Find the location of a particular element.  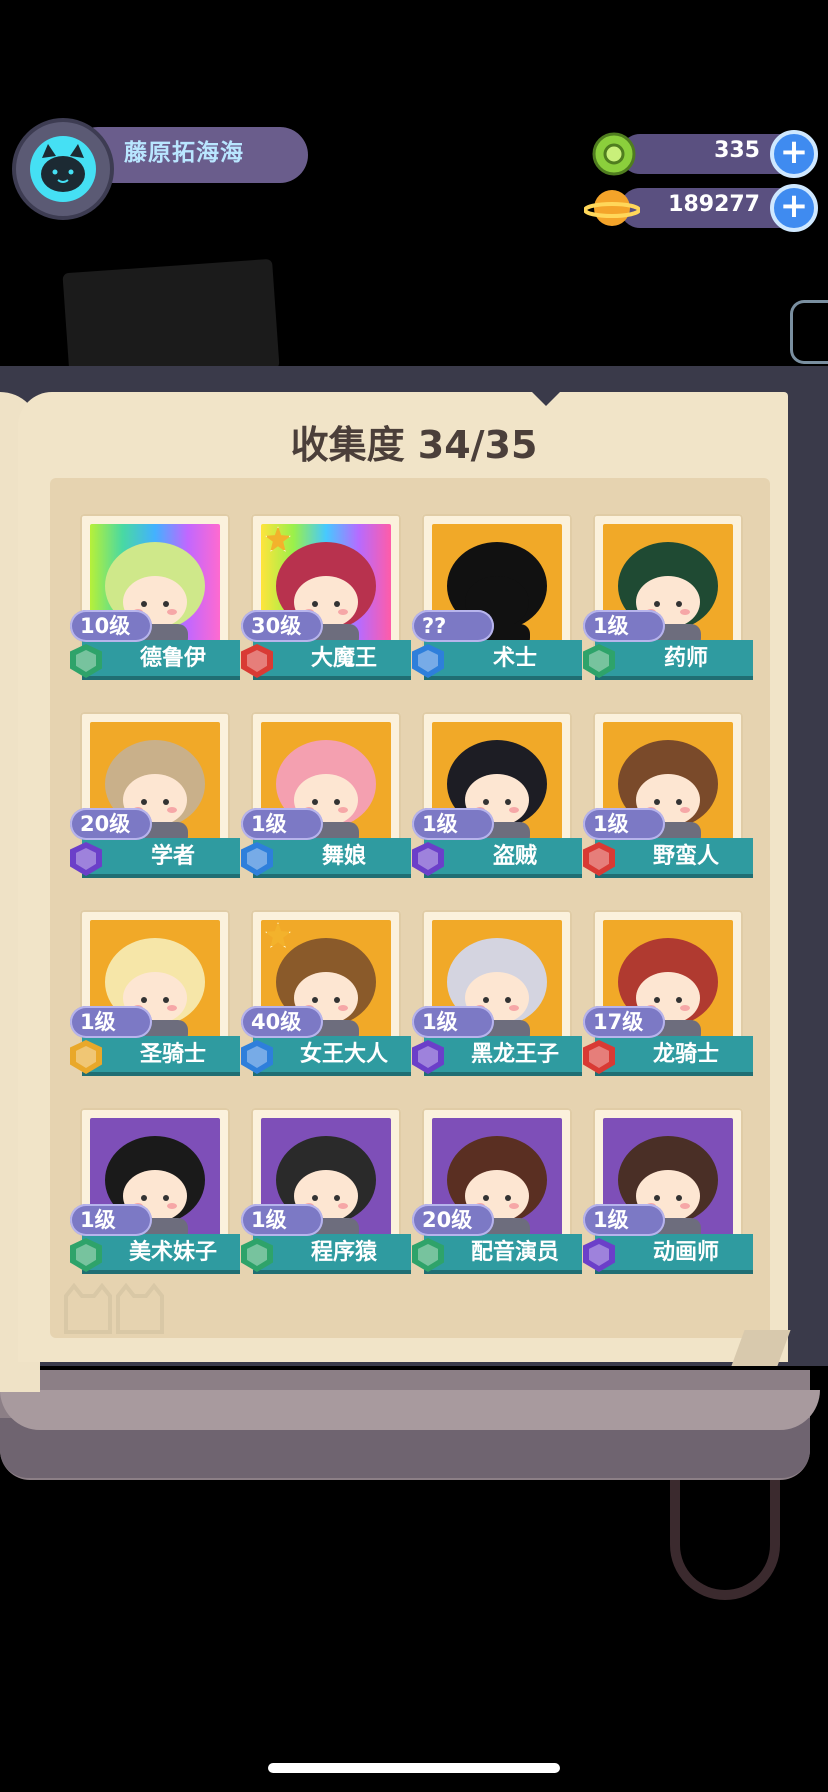

character-level-badge: 30级 is located at coordinates (282, 626).